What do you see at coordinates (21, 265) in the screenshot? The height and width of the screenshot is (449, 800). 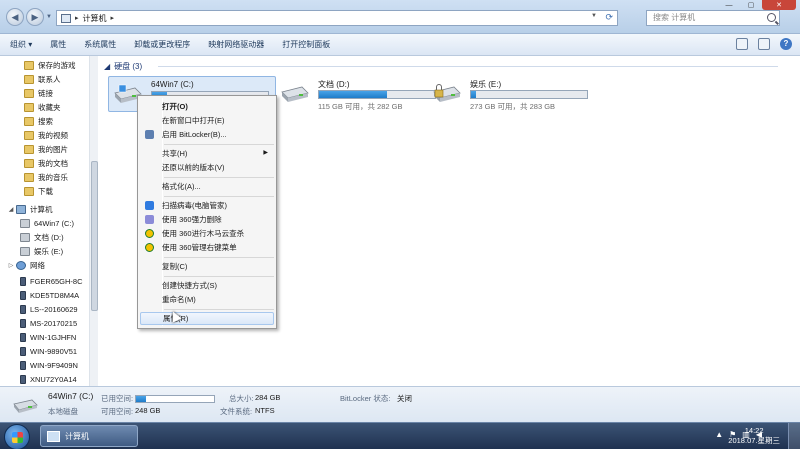 I see `network-icon` at bounding box center [21, 265].